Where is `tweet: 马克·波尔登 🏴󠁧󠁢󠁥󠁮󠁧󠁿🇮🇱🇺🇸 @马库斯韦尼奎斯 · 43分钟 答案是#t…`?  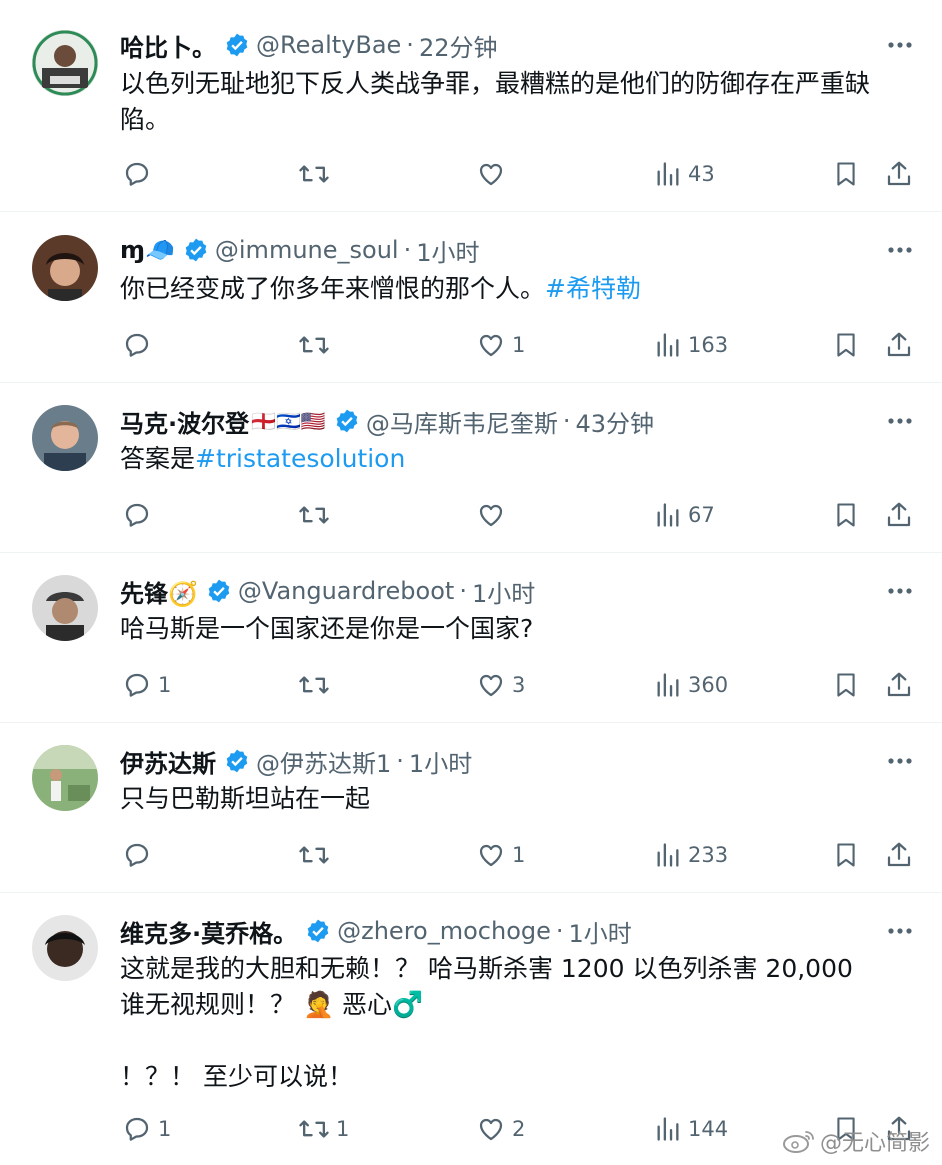
tweet: 马克·波尔登 🏴󠁧󠁢󠁥󠁮󠁧󠁿🇮🇱🇺🇸 @马库斯韦尼奎斯 · 43分钟 答案是#t… is located at coordinates (471, 468).